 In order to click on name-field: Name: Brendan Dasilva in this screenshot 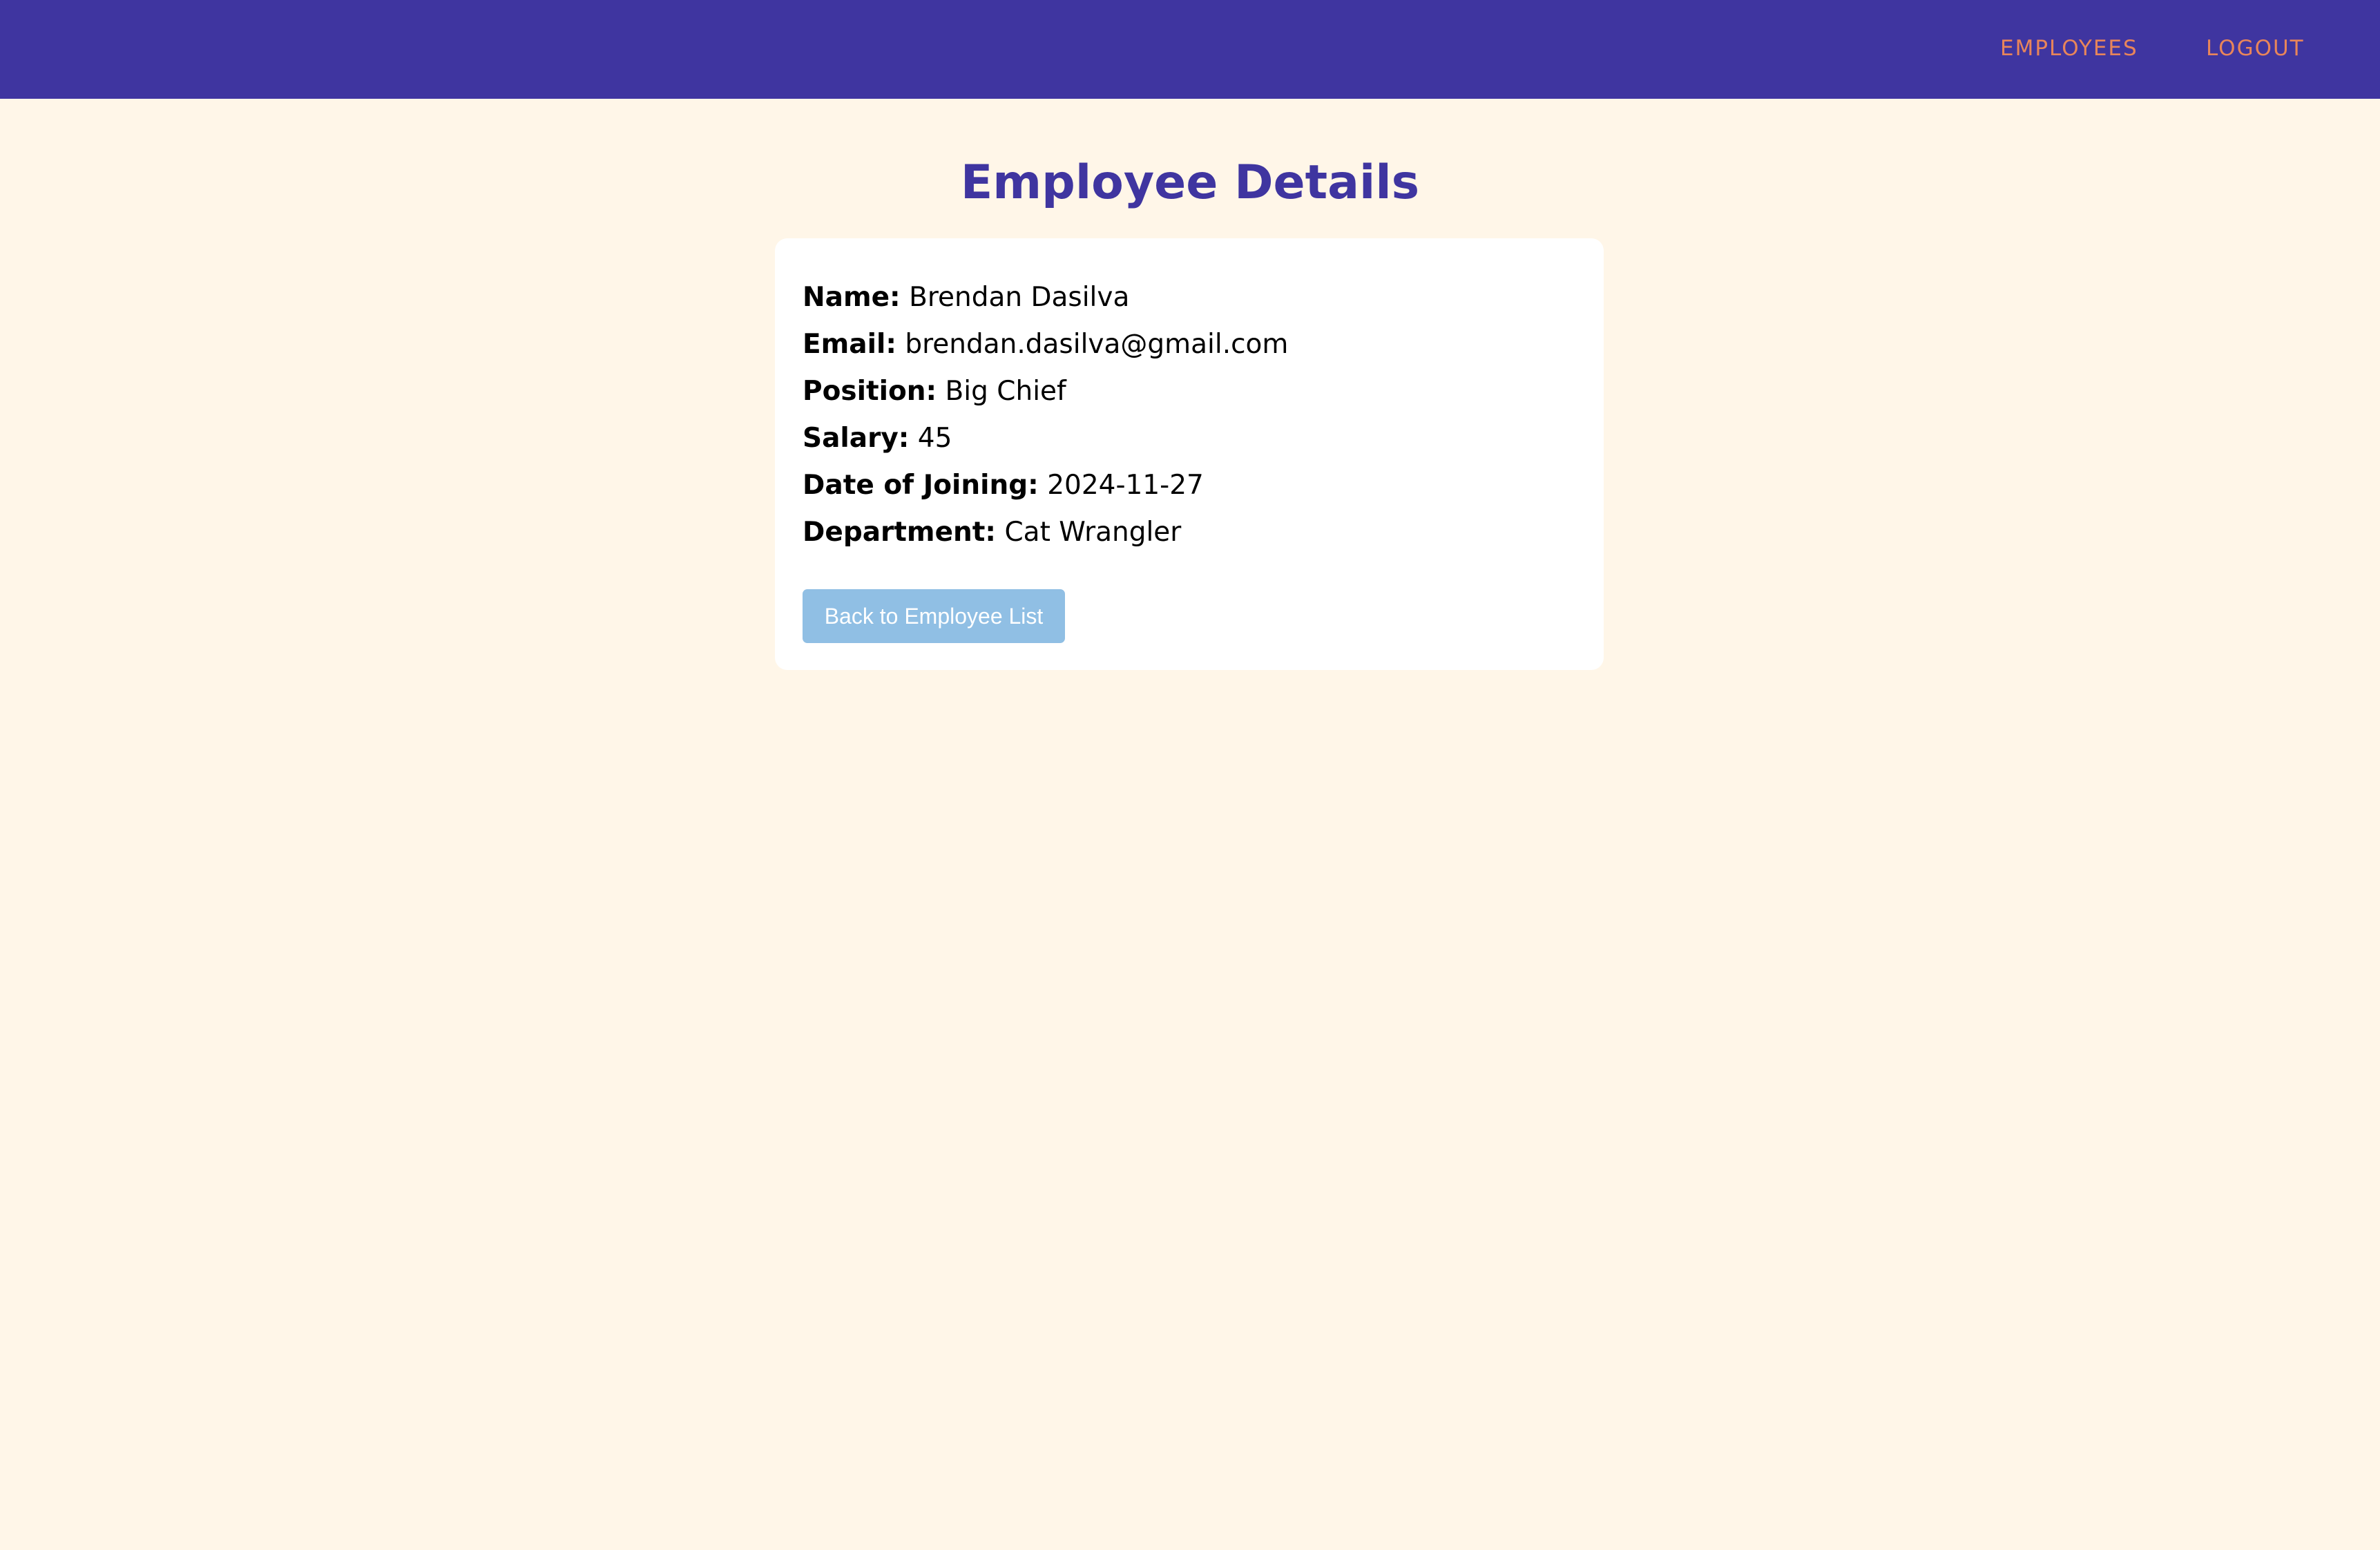, I will do `click(966, 297)`.